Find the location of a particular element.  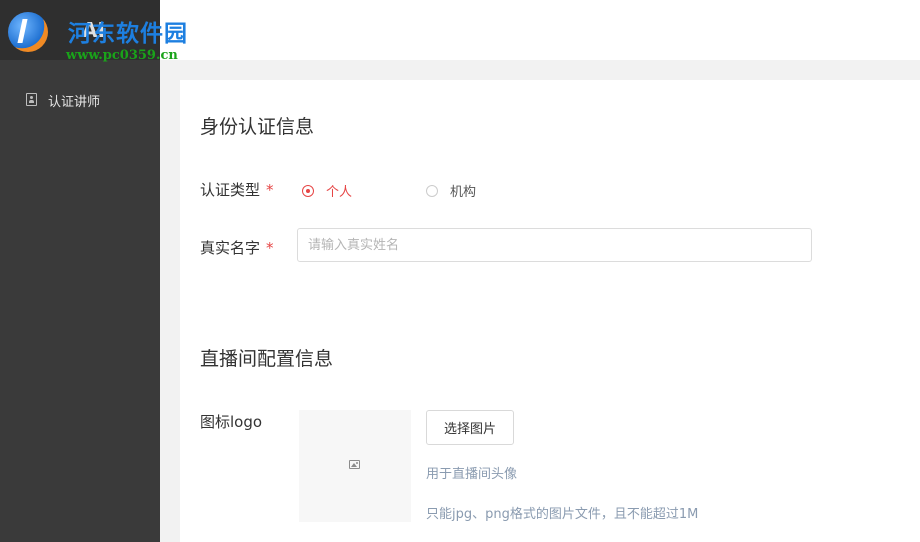

watermark-brand-name: 河东软件园 is located at coordinates (128, 34).